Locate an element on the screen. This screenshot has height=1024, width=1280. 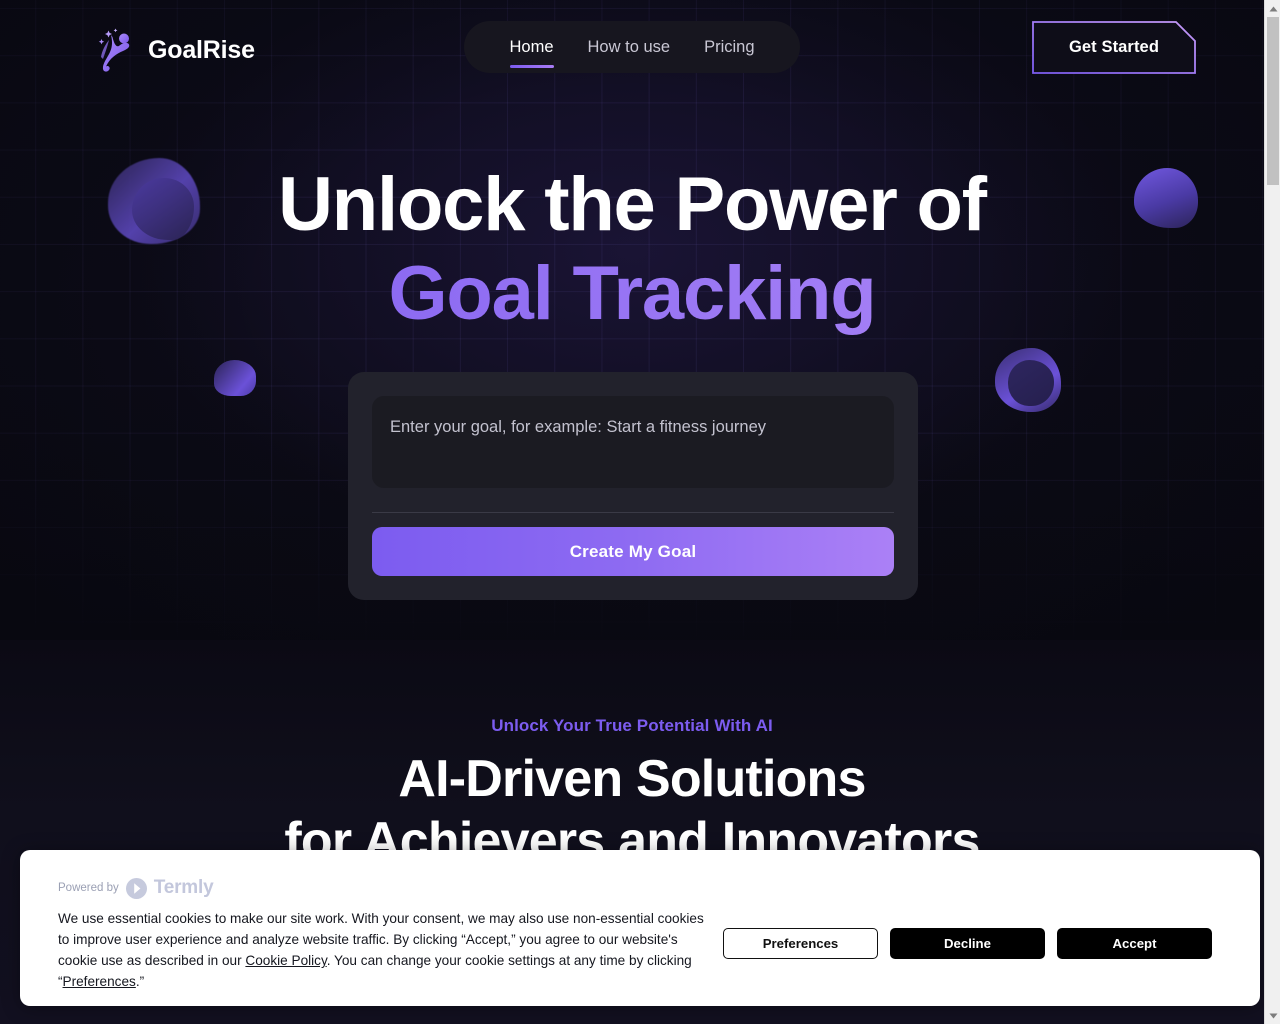
goalrise-star-figure-icon is located at coordinates (115, 50).